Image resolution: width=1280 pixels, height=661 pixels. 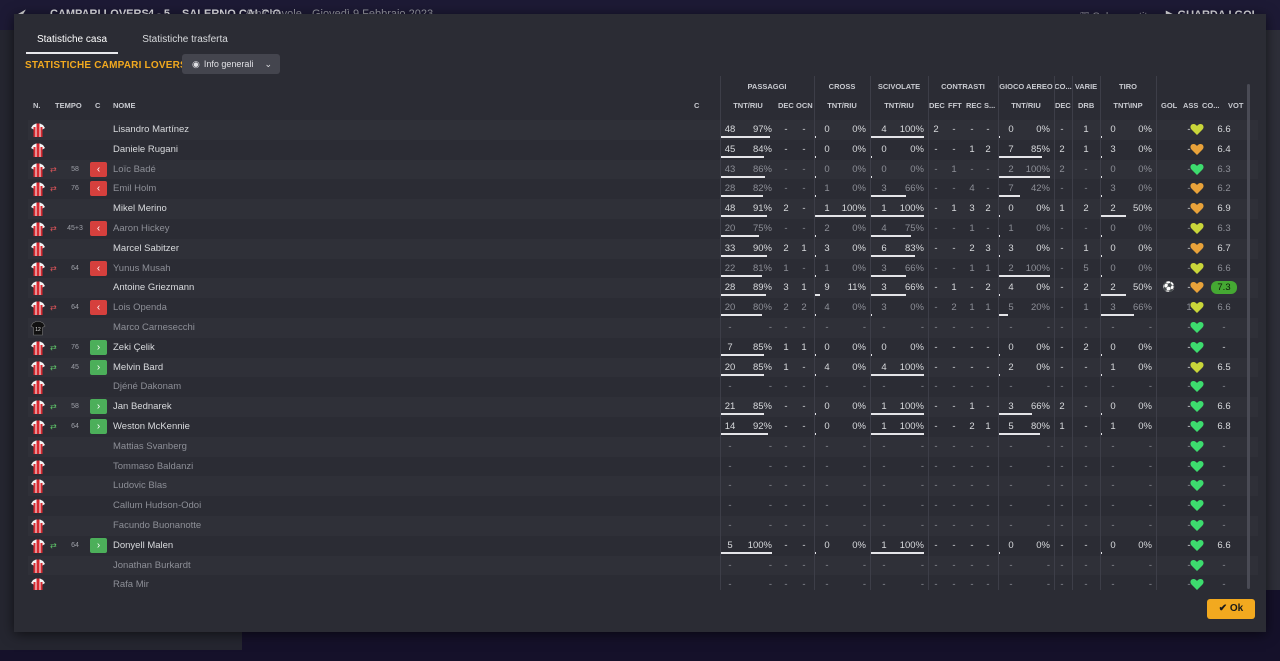 What do you see at coordinates (643, 328) in the screenshot?
I see `table-row: 12 Marco Carnesecchi - - - - - - - - - - - - - - - - - - - -` at bounding box center [643, 328].